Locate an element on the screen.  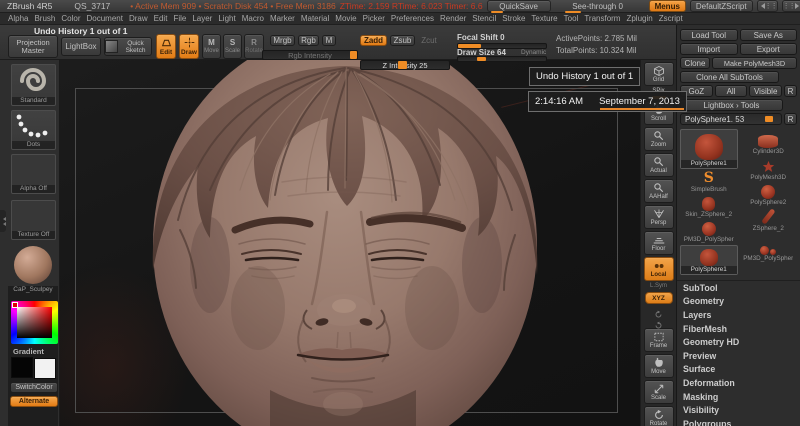
section-geometry: Geometry is located at coordinates (738, 302).